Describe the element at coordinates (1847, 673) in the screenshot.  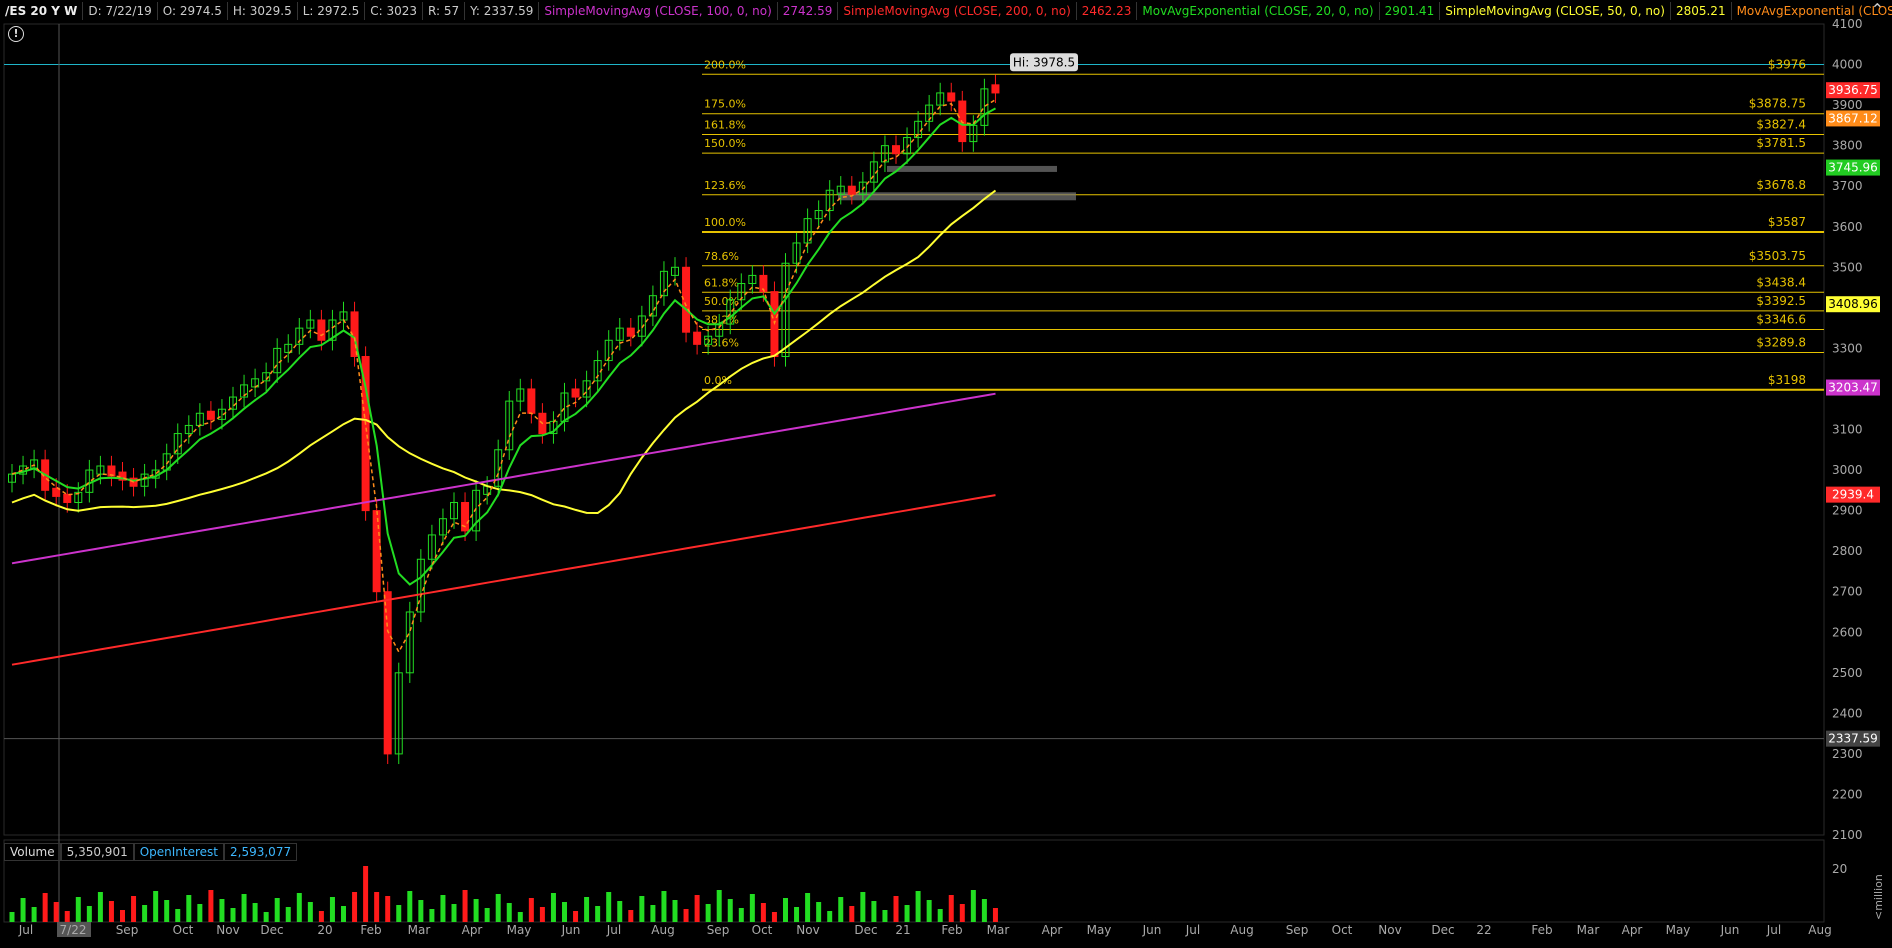
I see `price-axis-label: 2500` at that location.